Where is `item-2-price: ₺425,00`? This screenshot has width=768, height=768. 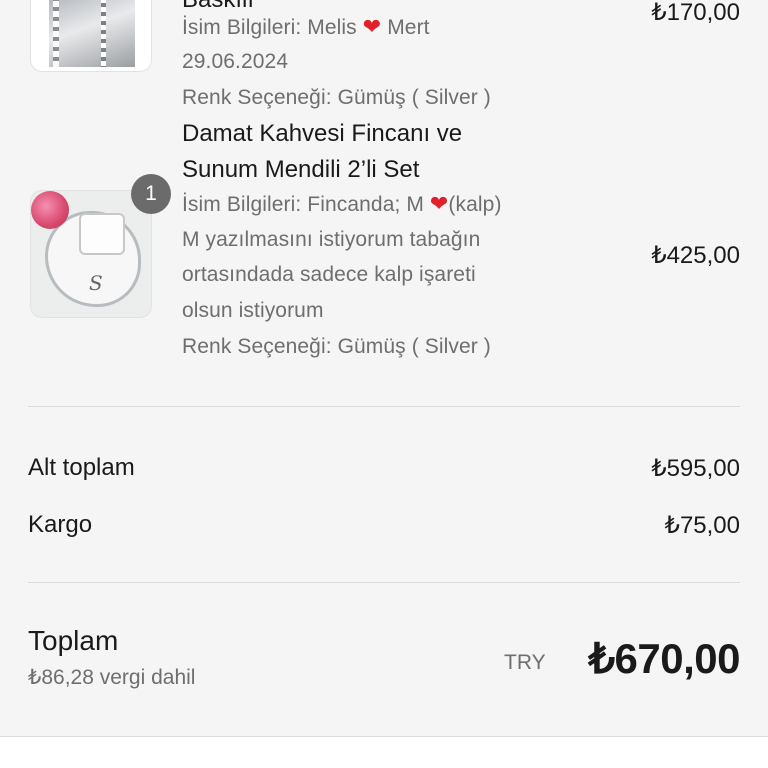 item-2-price: ₺425,00 is located at coordinates (695, 255).